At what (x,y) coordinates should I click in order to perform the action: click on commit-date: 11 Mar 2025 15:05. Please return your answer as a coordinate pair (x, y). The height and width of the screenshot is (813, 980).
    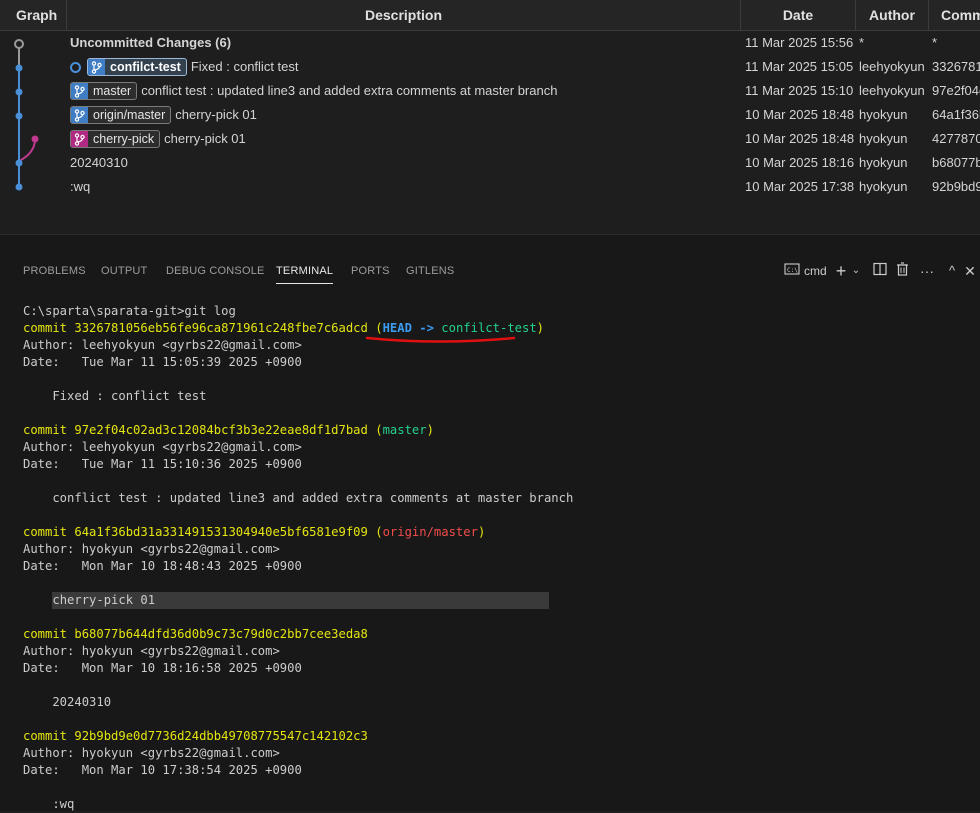
    Looking at the image, I should click on (799, 66).